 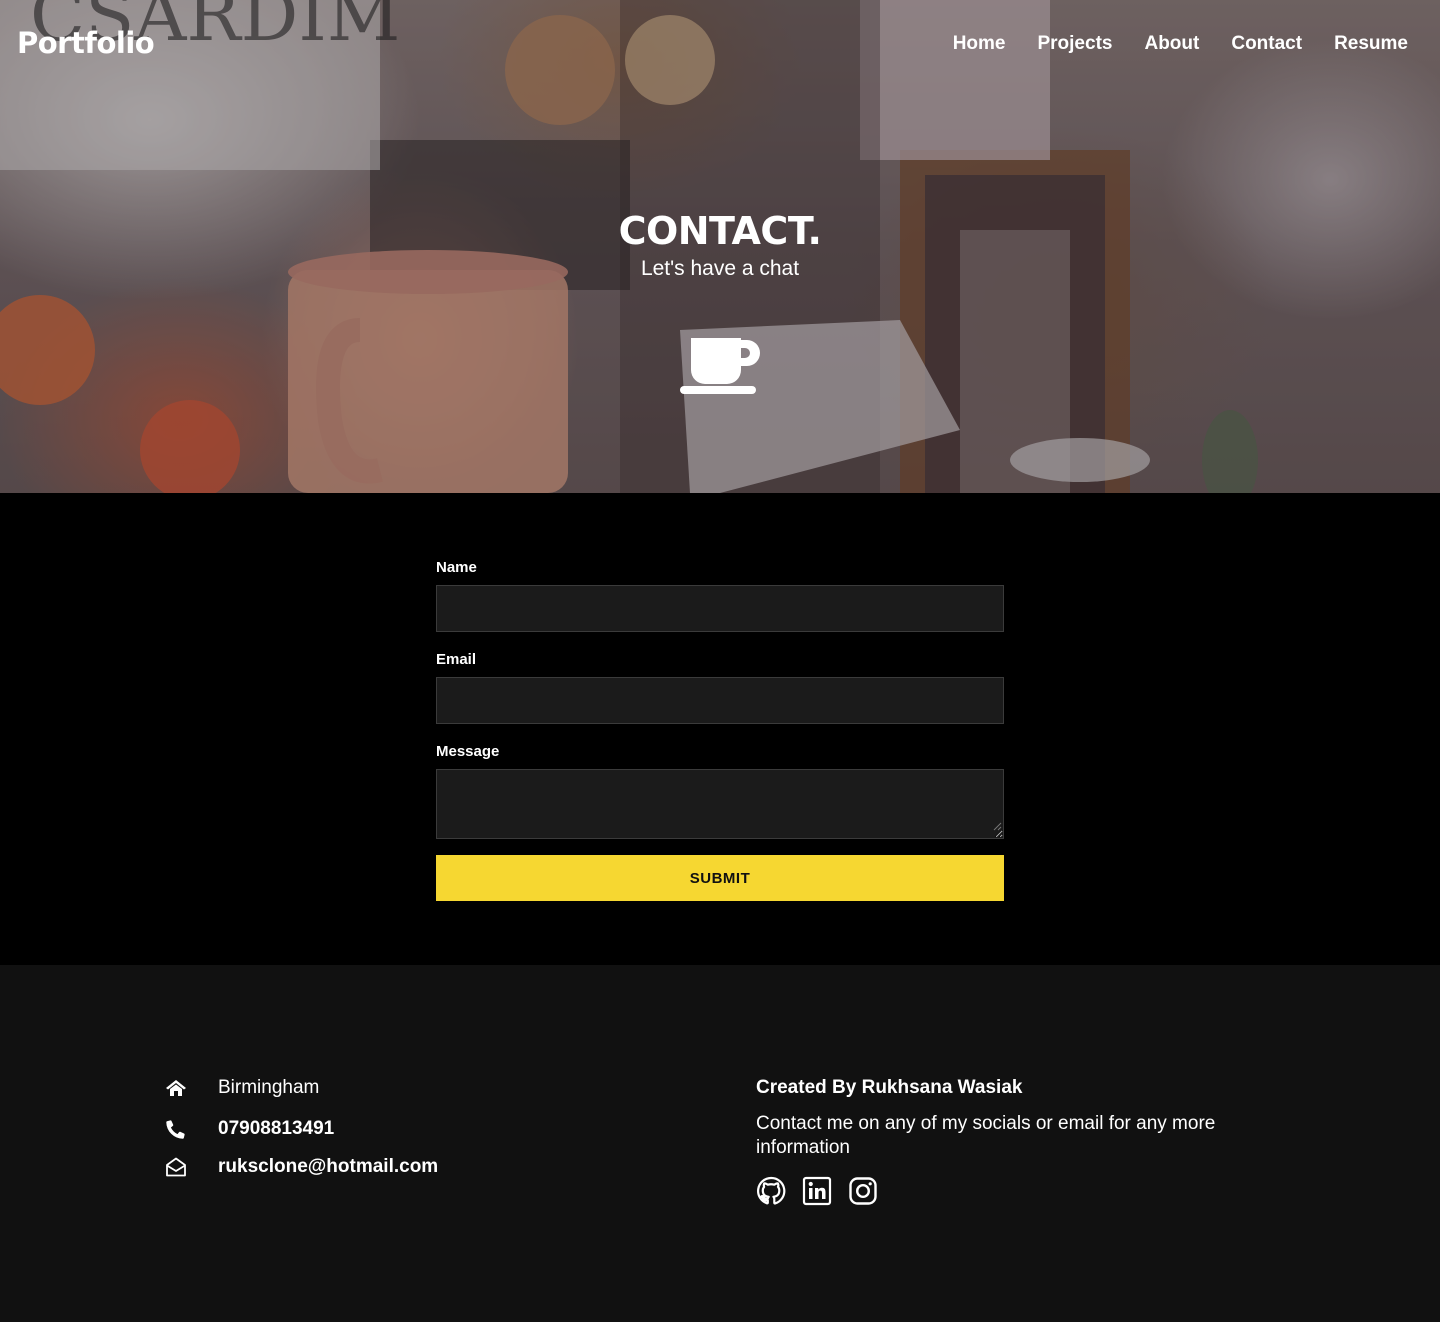 What do you see at coordinates (863, 1191) in the screenshot?
I see `instagram-icon` at bounding box center [863, 1191].